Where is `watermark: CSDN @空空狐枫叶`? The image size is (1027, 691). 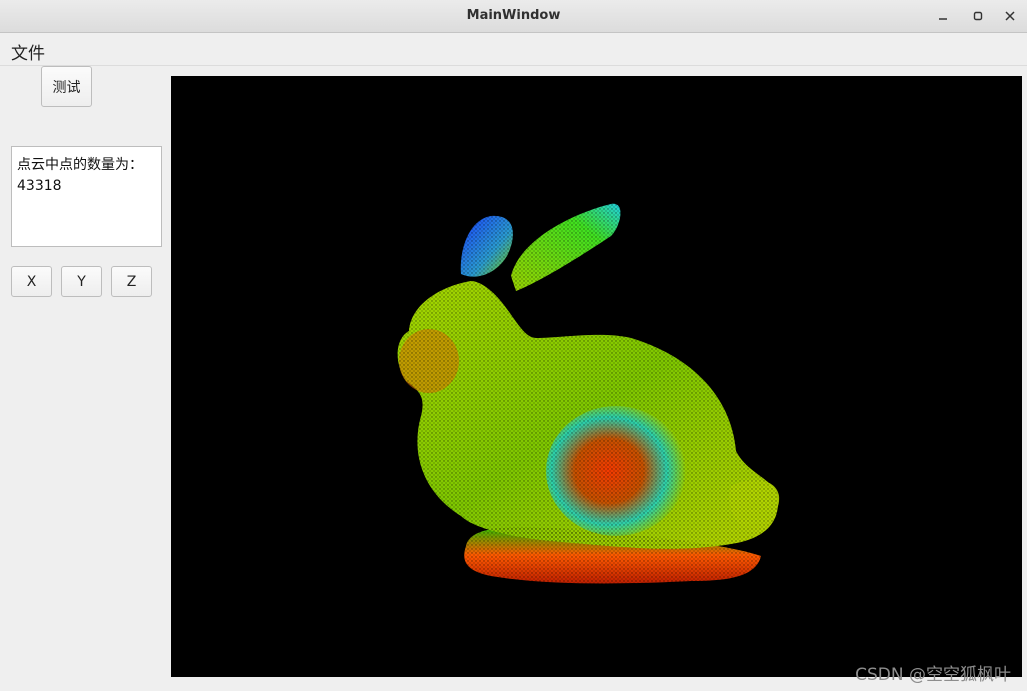
watermark: CSDN @空空狐枫叶 is located at coordinates (933, 675).